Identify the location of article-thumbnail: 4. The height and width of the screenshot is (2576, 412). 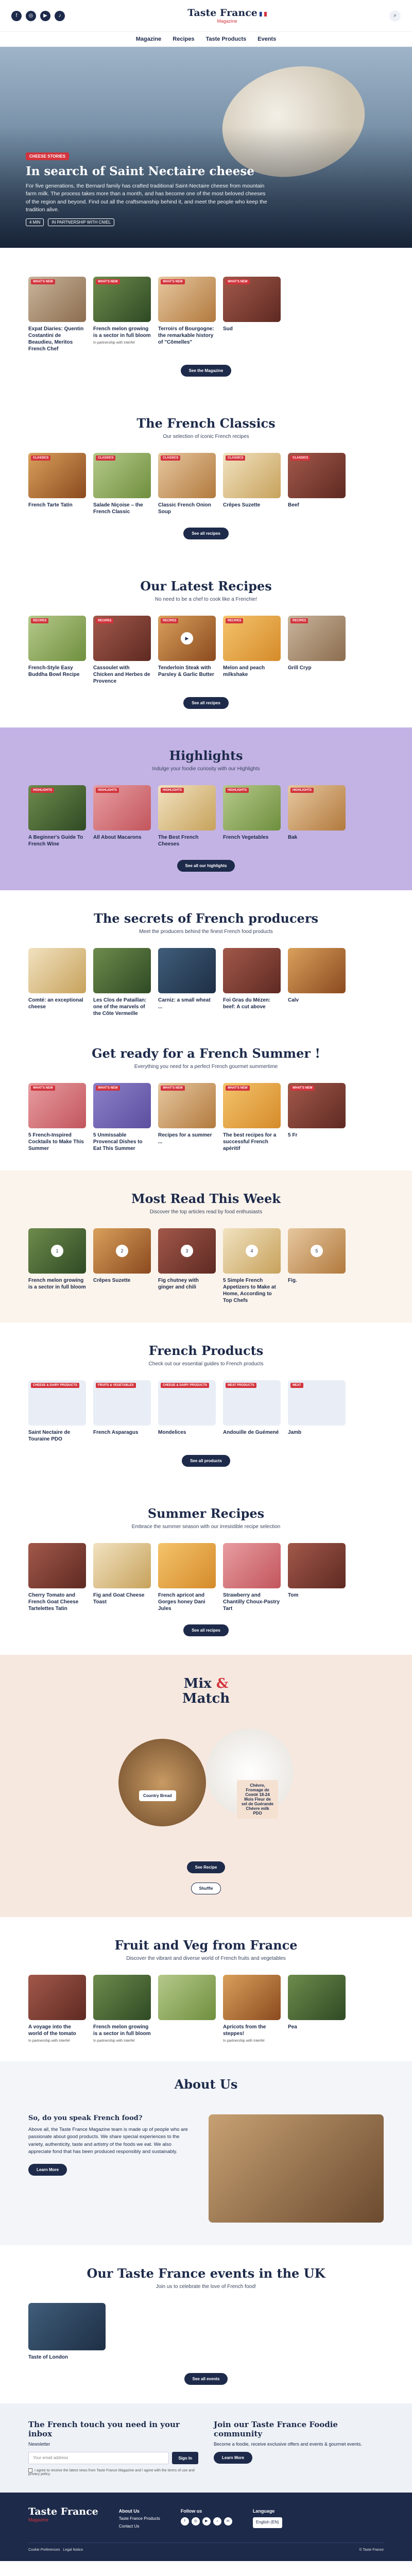
(252, 1251).